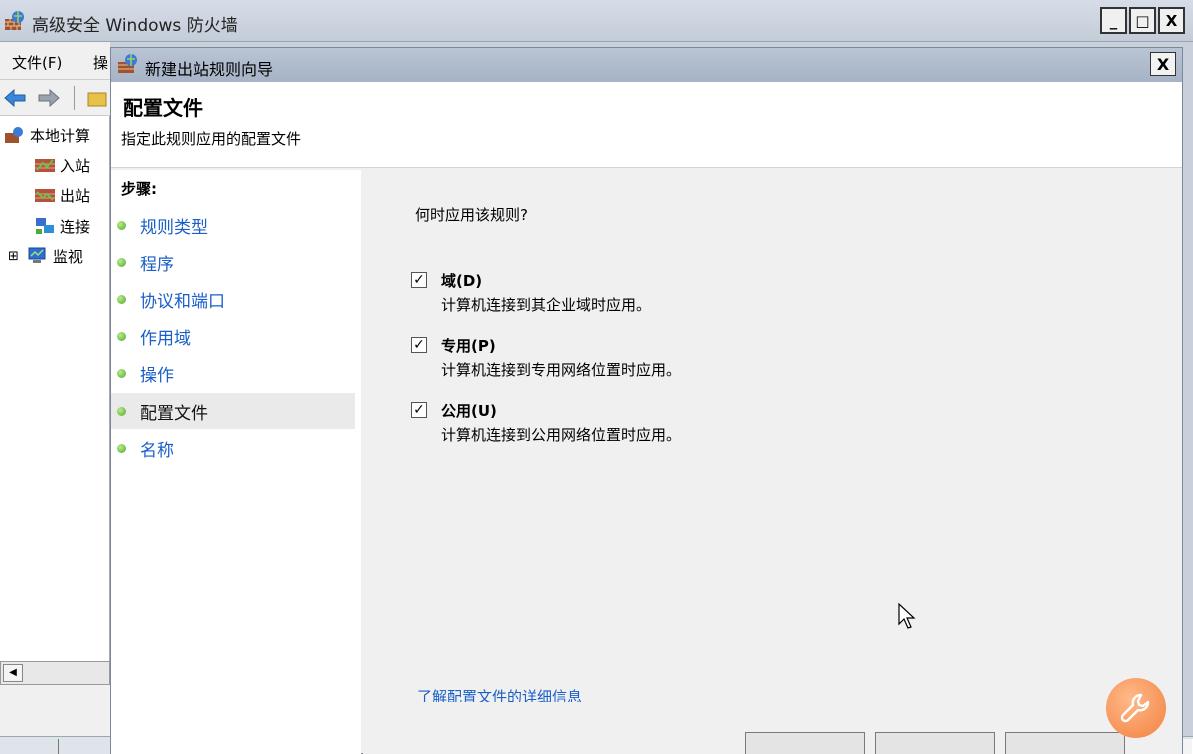 This screenshot has width=1193, height=754. Describe the element at coordinates (15, 98) in the screenshot. I see `back-arrow-icon` at that location.